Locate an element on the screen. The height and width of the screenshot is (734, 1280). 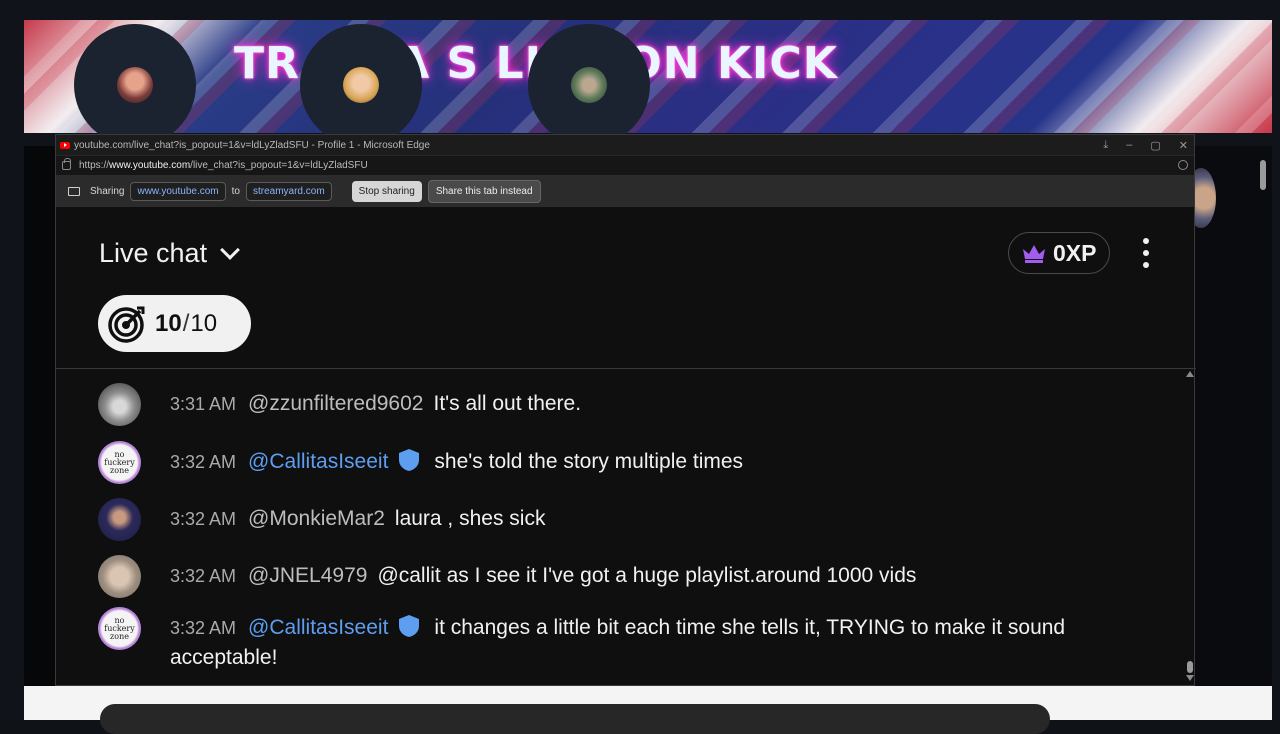
message-text: laura , shes sick is located at coordinates (470, 518).